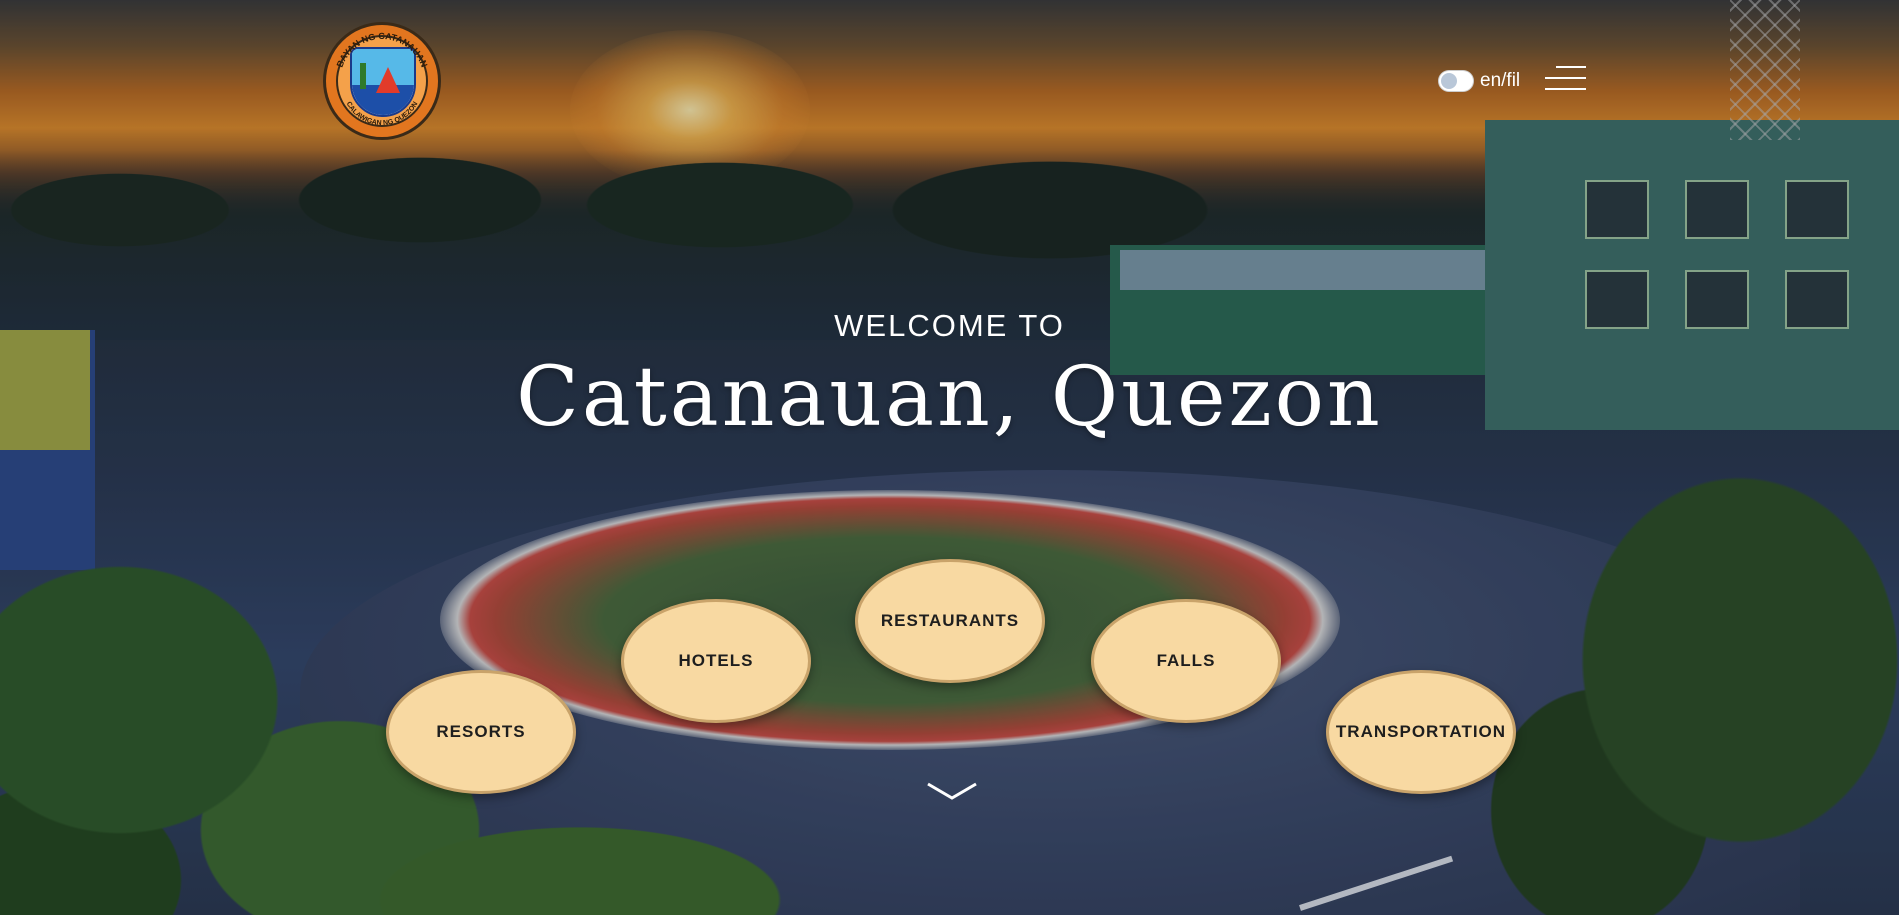 The height and width of the screenshot is (915, 1899). Describe the element at coordinates (949, 397) in the screenshot. I see `page-title: Catanauan, Quezon` at that location.